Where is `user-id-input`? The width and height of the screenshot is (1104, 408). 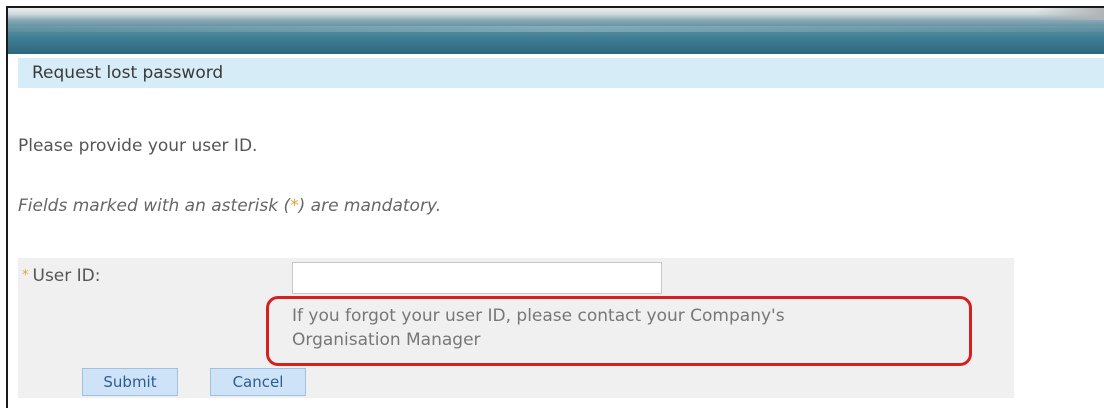 user-id-input is located at coordinates (477, 278).